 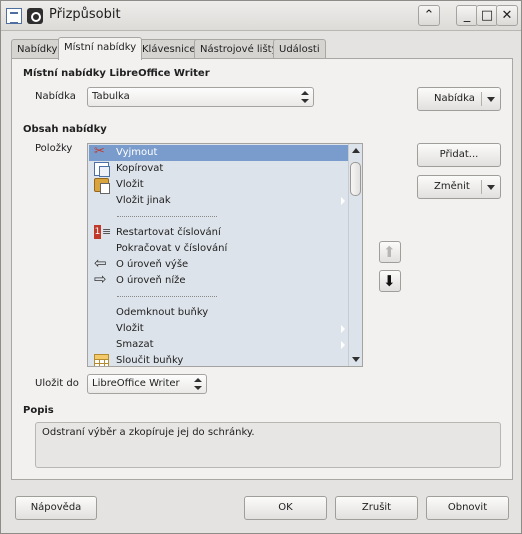 What do you see at coordinates (101, 360) in the screenshot?
I see `merge-cells-icon` at bounding box center [101, 360].